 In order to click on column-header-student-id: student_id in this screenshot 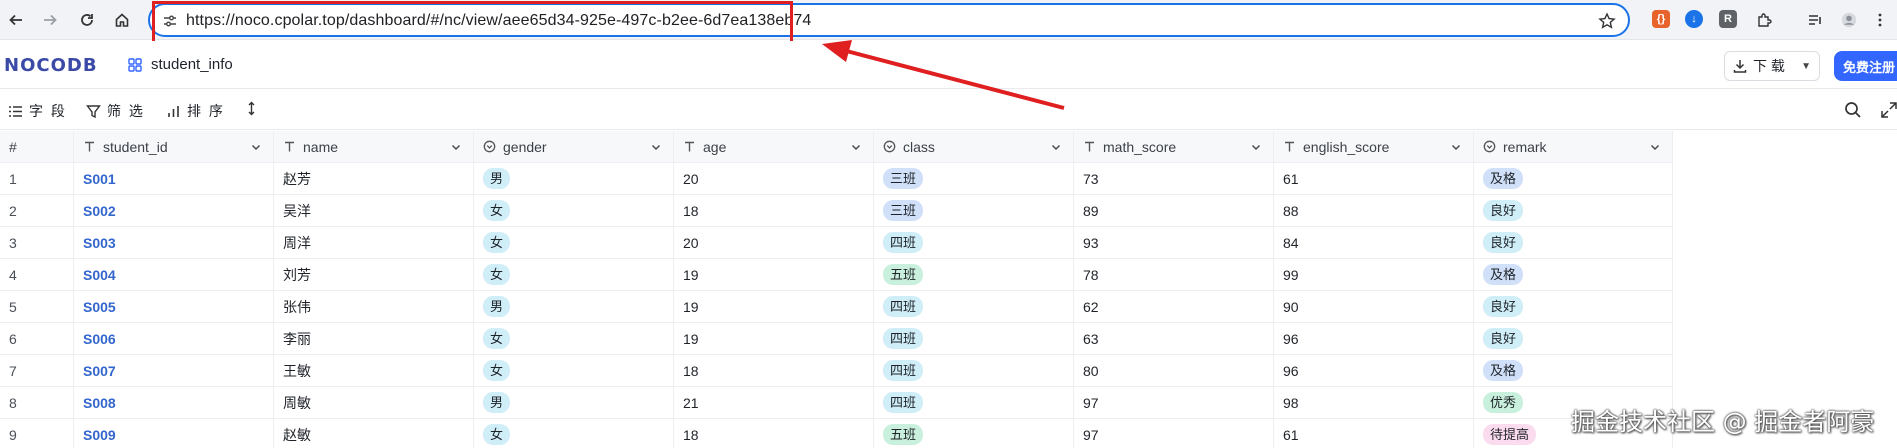, I will do `click(174, 147)`.